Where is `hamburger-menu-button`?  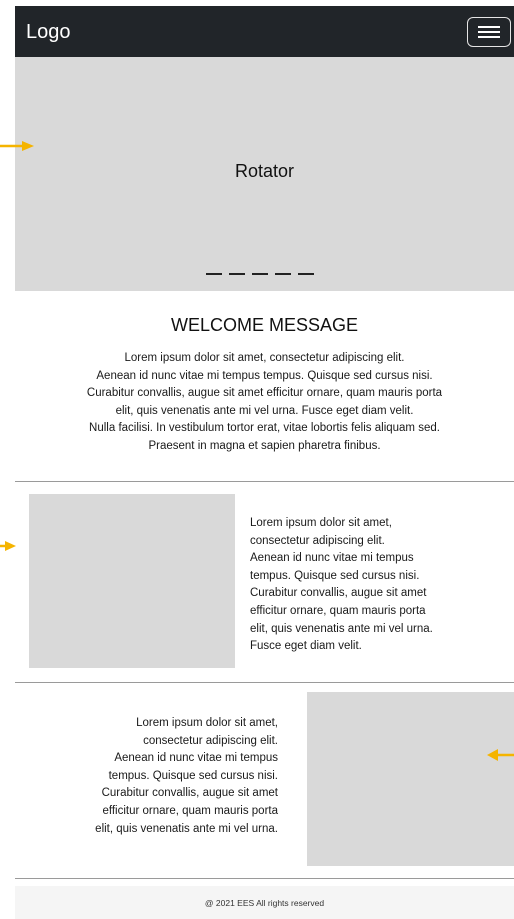 hamburger-menu-button is located at coordinates (489, 32).